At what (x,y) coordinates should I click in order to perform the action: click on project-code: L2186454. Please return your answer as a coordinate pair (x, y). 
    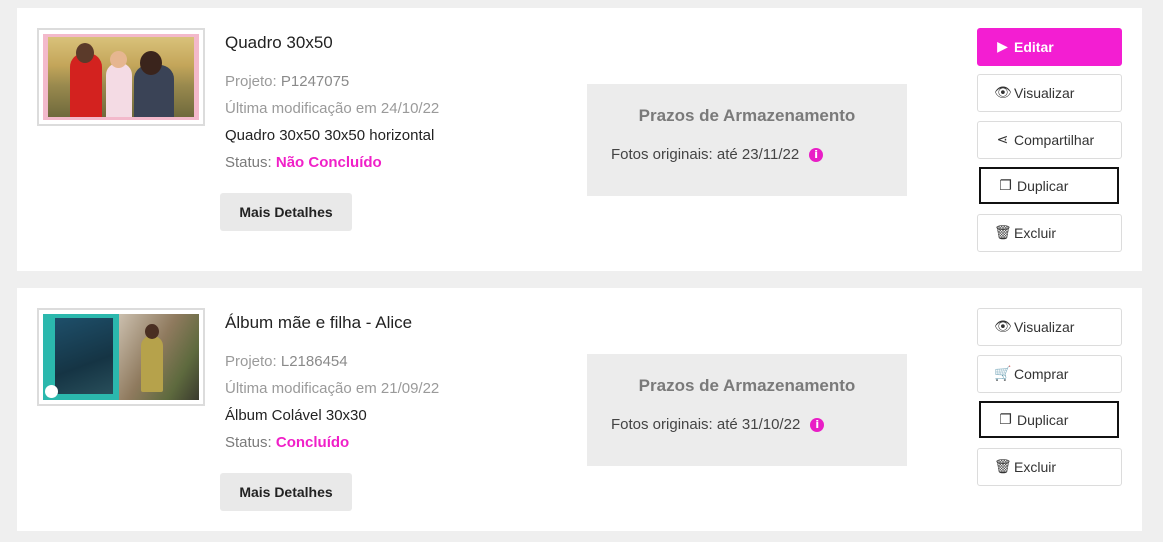
    Looking at the image, I should click on (314, 361).